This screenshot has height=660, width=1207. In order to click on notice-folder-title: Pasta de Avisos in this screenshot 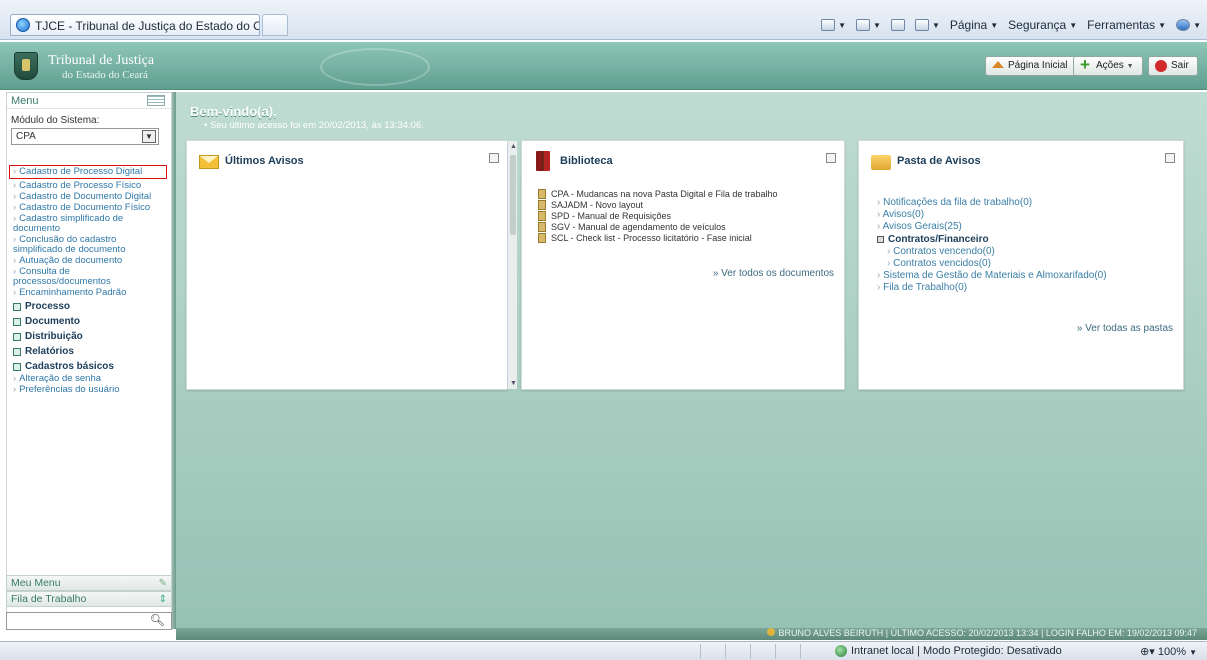, I will do `click(939, 161)`.